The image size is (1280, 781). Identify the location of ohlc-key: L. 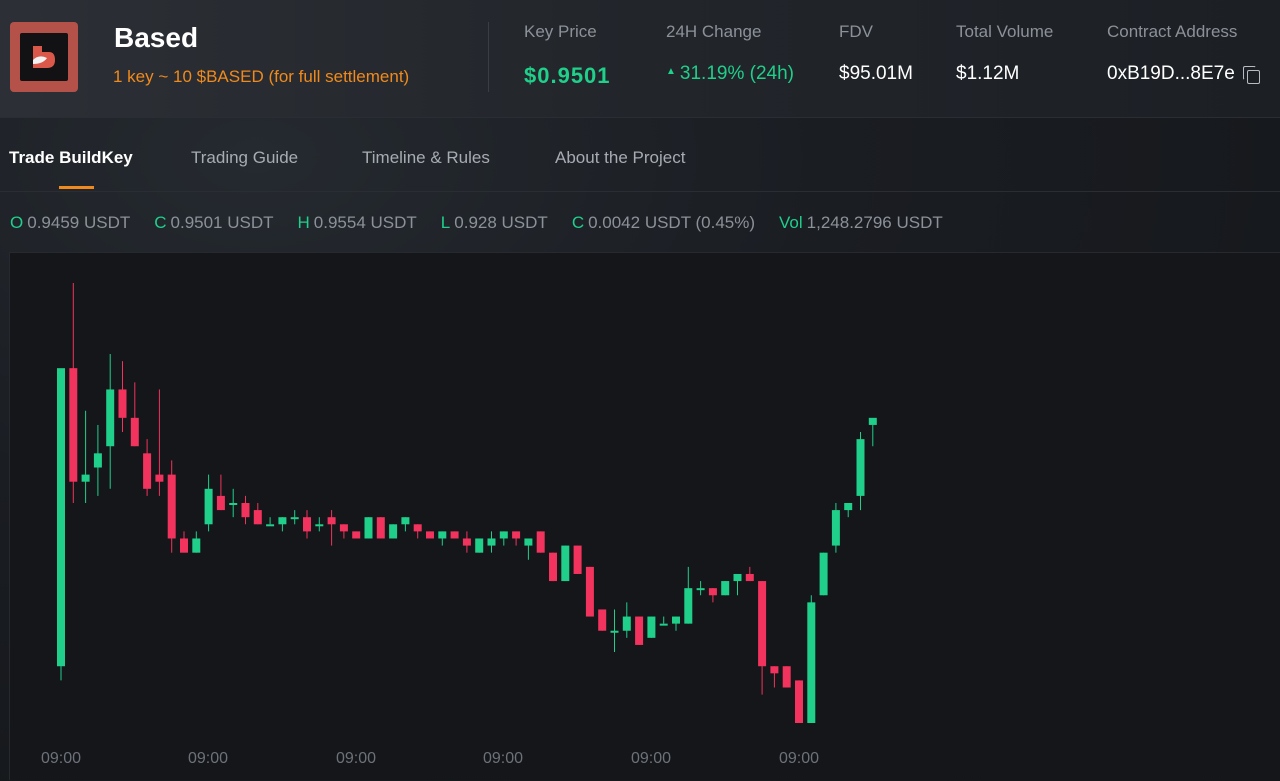
(445, 222).